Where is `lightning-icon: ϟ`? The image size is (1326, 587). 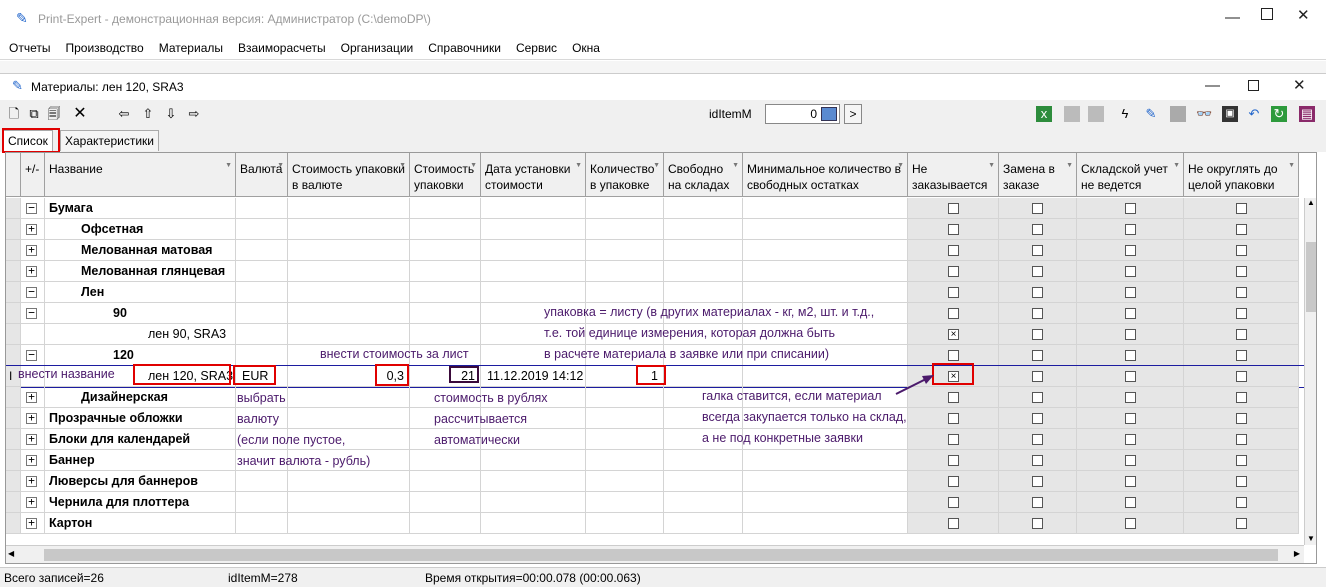 lightning-icon: ϟ is located at coordinates (1125, 114).